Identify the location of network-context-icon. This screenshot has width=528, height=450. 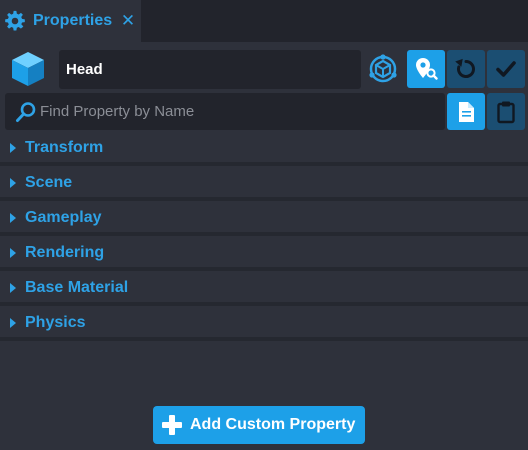
(383, 69).